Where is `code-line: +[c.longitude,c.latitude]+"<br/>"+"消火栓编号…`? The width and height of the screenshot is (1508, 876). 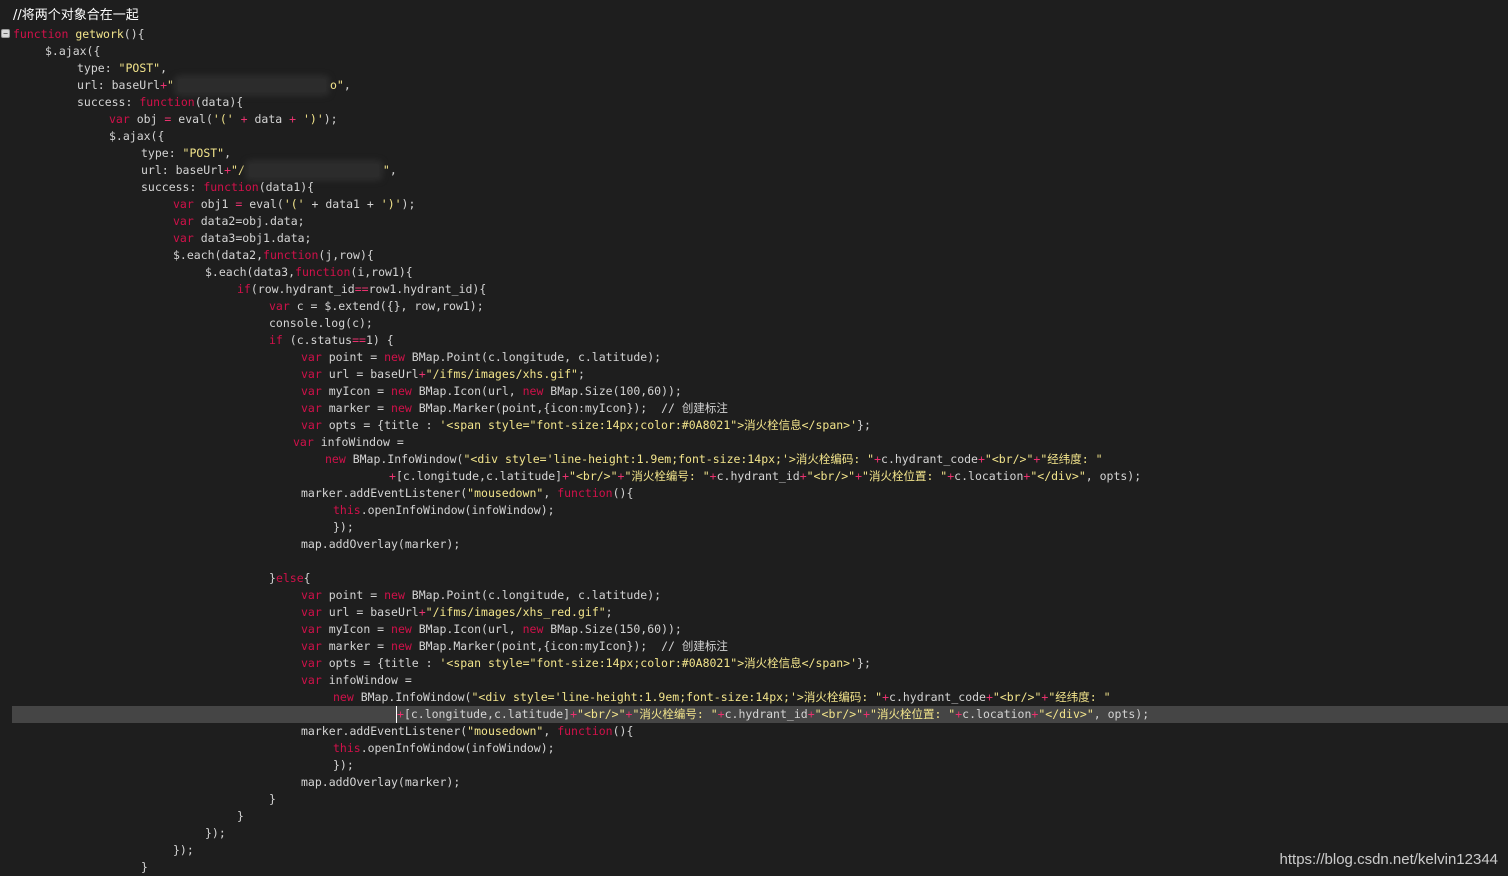 code-line: +[c.longitude,c.latitude]+"<br/>"+"消火栓编号… is located at coordinates (765, 476).